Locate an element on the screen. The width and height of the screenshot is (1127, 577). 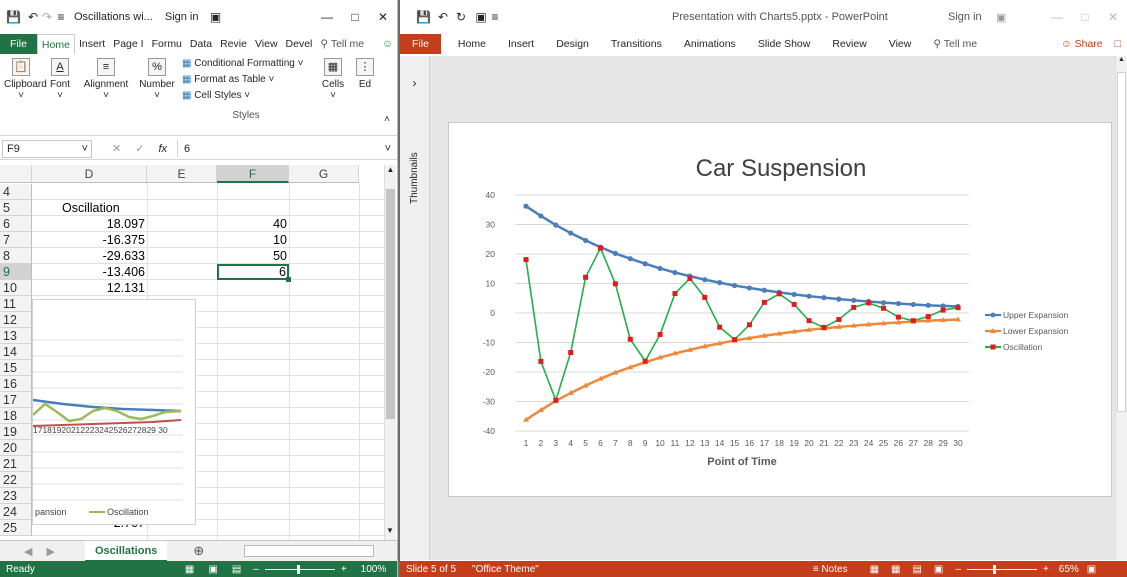
cell-f9-selected: 6 is located at coordinates (253, 272).